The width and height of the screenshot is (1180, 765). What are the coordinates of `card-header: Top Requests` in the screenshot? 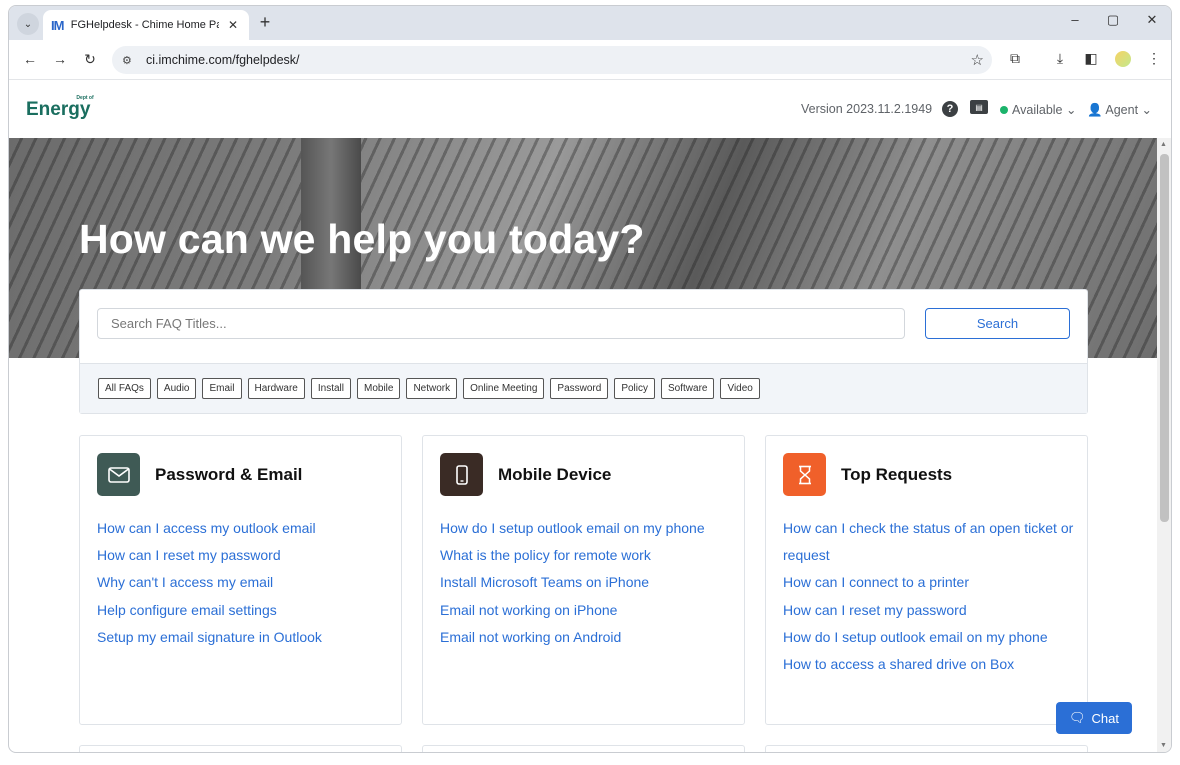 It's located at (867, 474).